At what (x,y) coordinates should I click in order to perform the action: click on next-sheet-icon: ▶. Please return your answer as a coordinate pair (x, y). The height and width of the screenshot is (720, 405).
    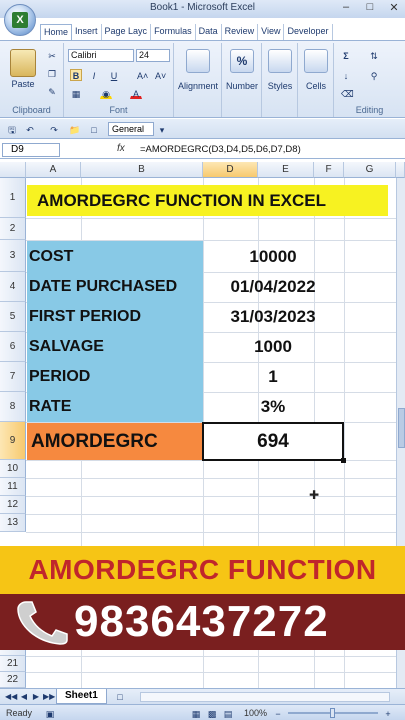
    Looking at the image, I should click on (36, 696).